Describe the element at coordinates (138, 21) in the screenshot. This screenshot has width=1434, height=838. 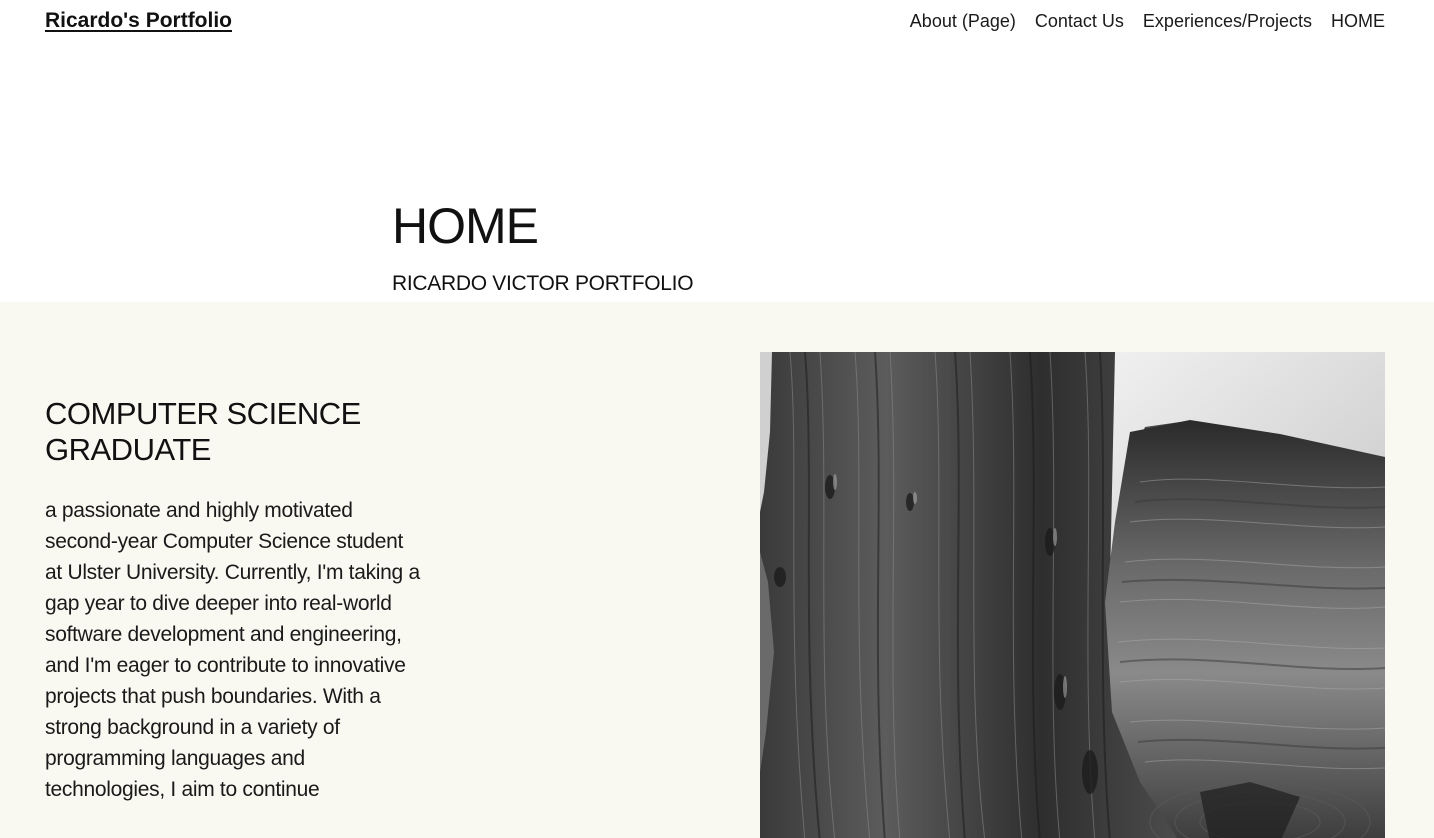
I see `site-title-link: Ricardo's Portfolio` at that location.